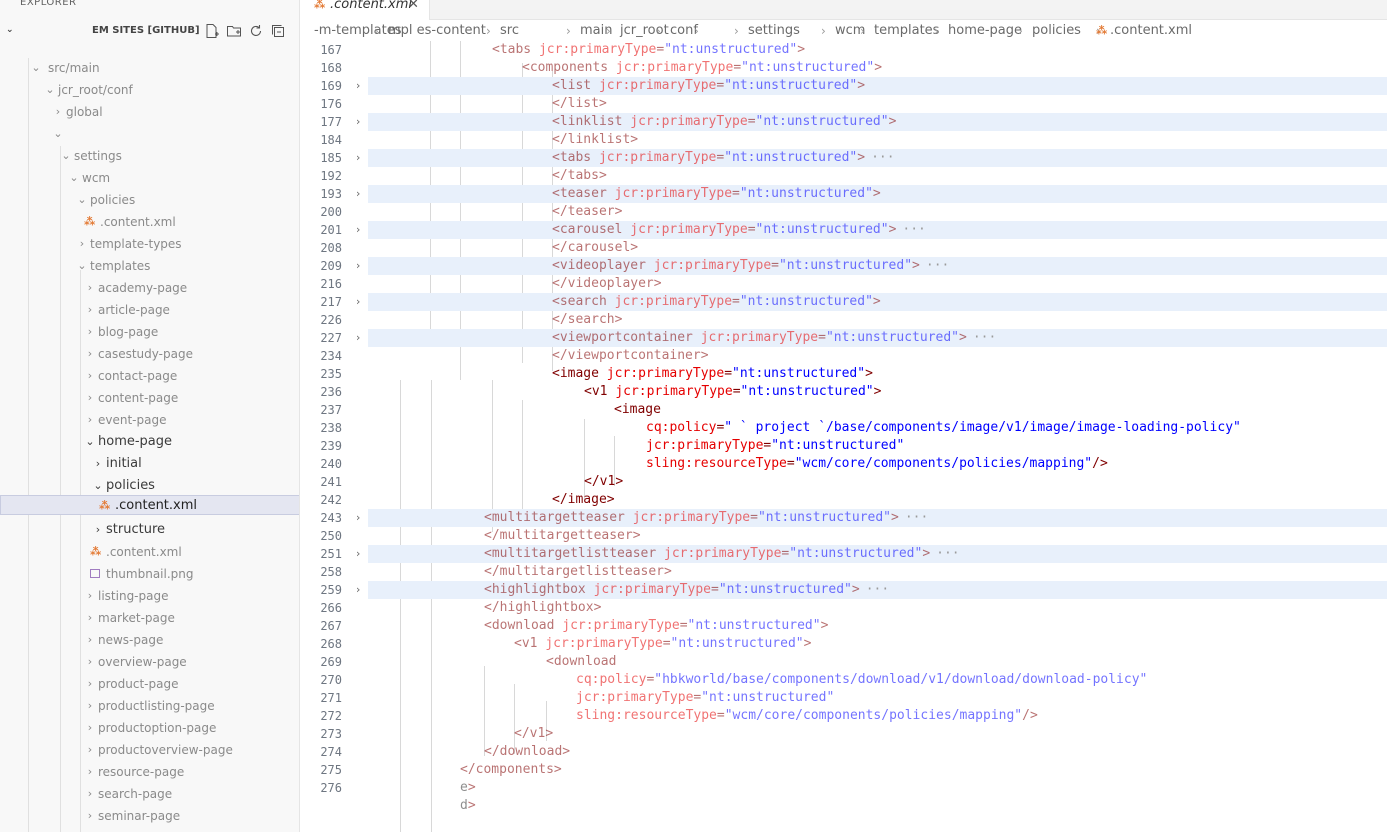  I want to click on refresh-icon, so click(256, 31).